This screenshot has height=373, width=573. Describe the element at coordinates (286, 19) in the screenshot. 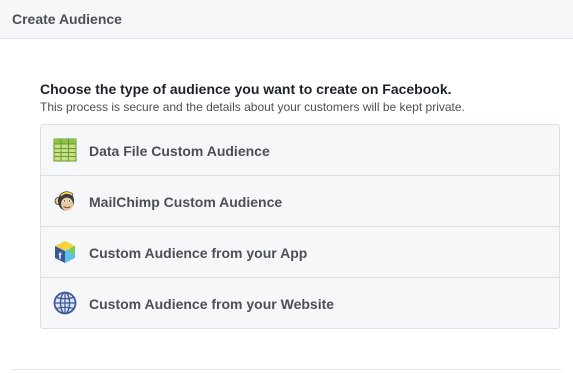

I see `dialog-header: Create Audience` at that location.